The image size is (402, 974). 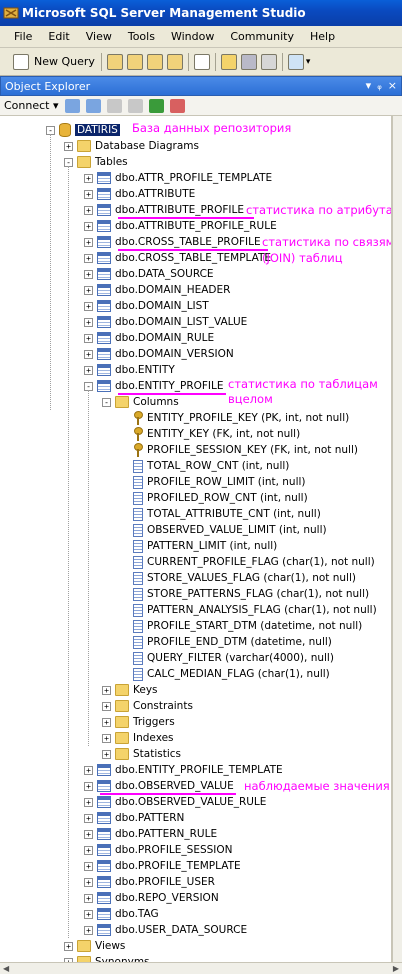 What do you see at coordinates (93, 105) in the screenshot?
I see `disconnect-icon` at bounding box center [93, 105].